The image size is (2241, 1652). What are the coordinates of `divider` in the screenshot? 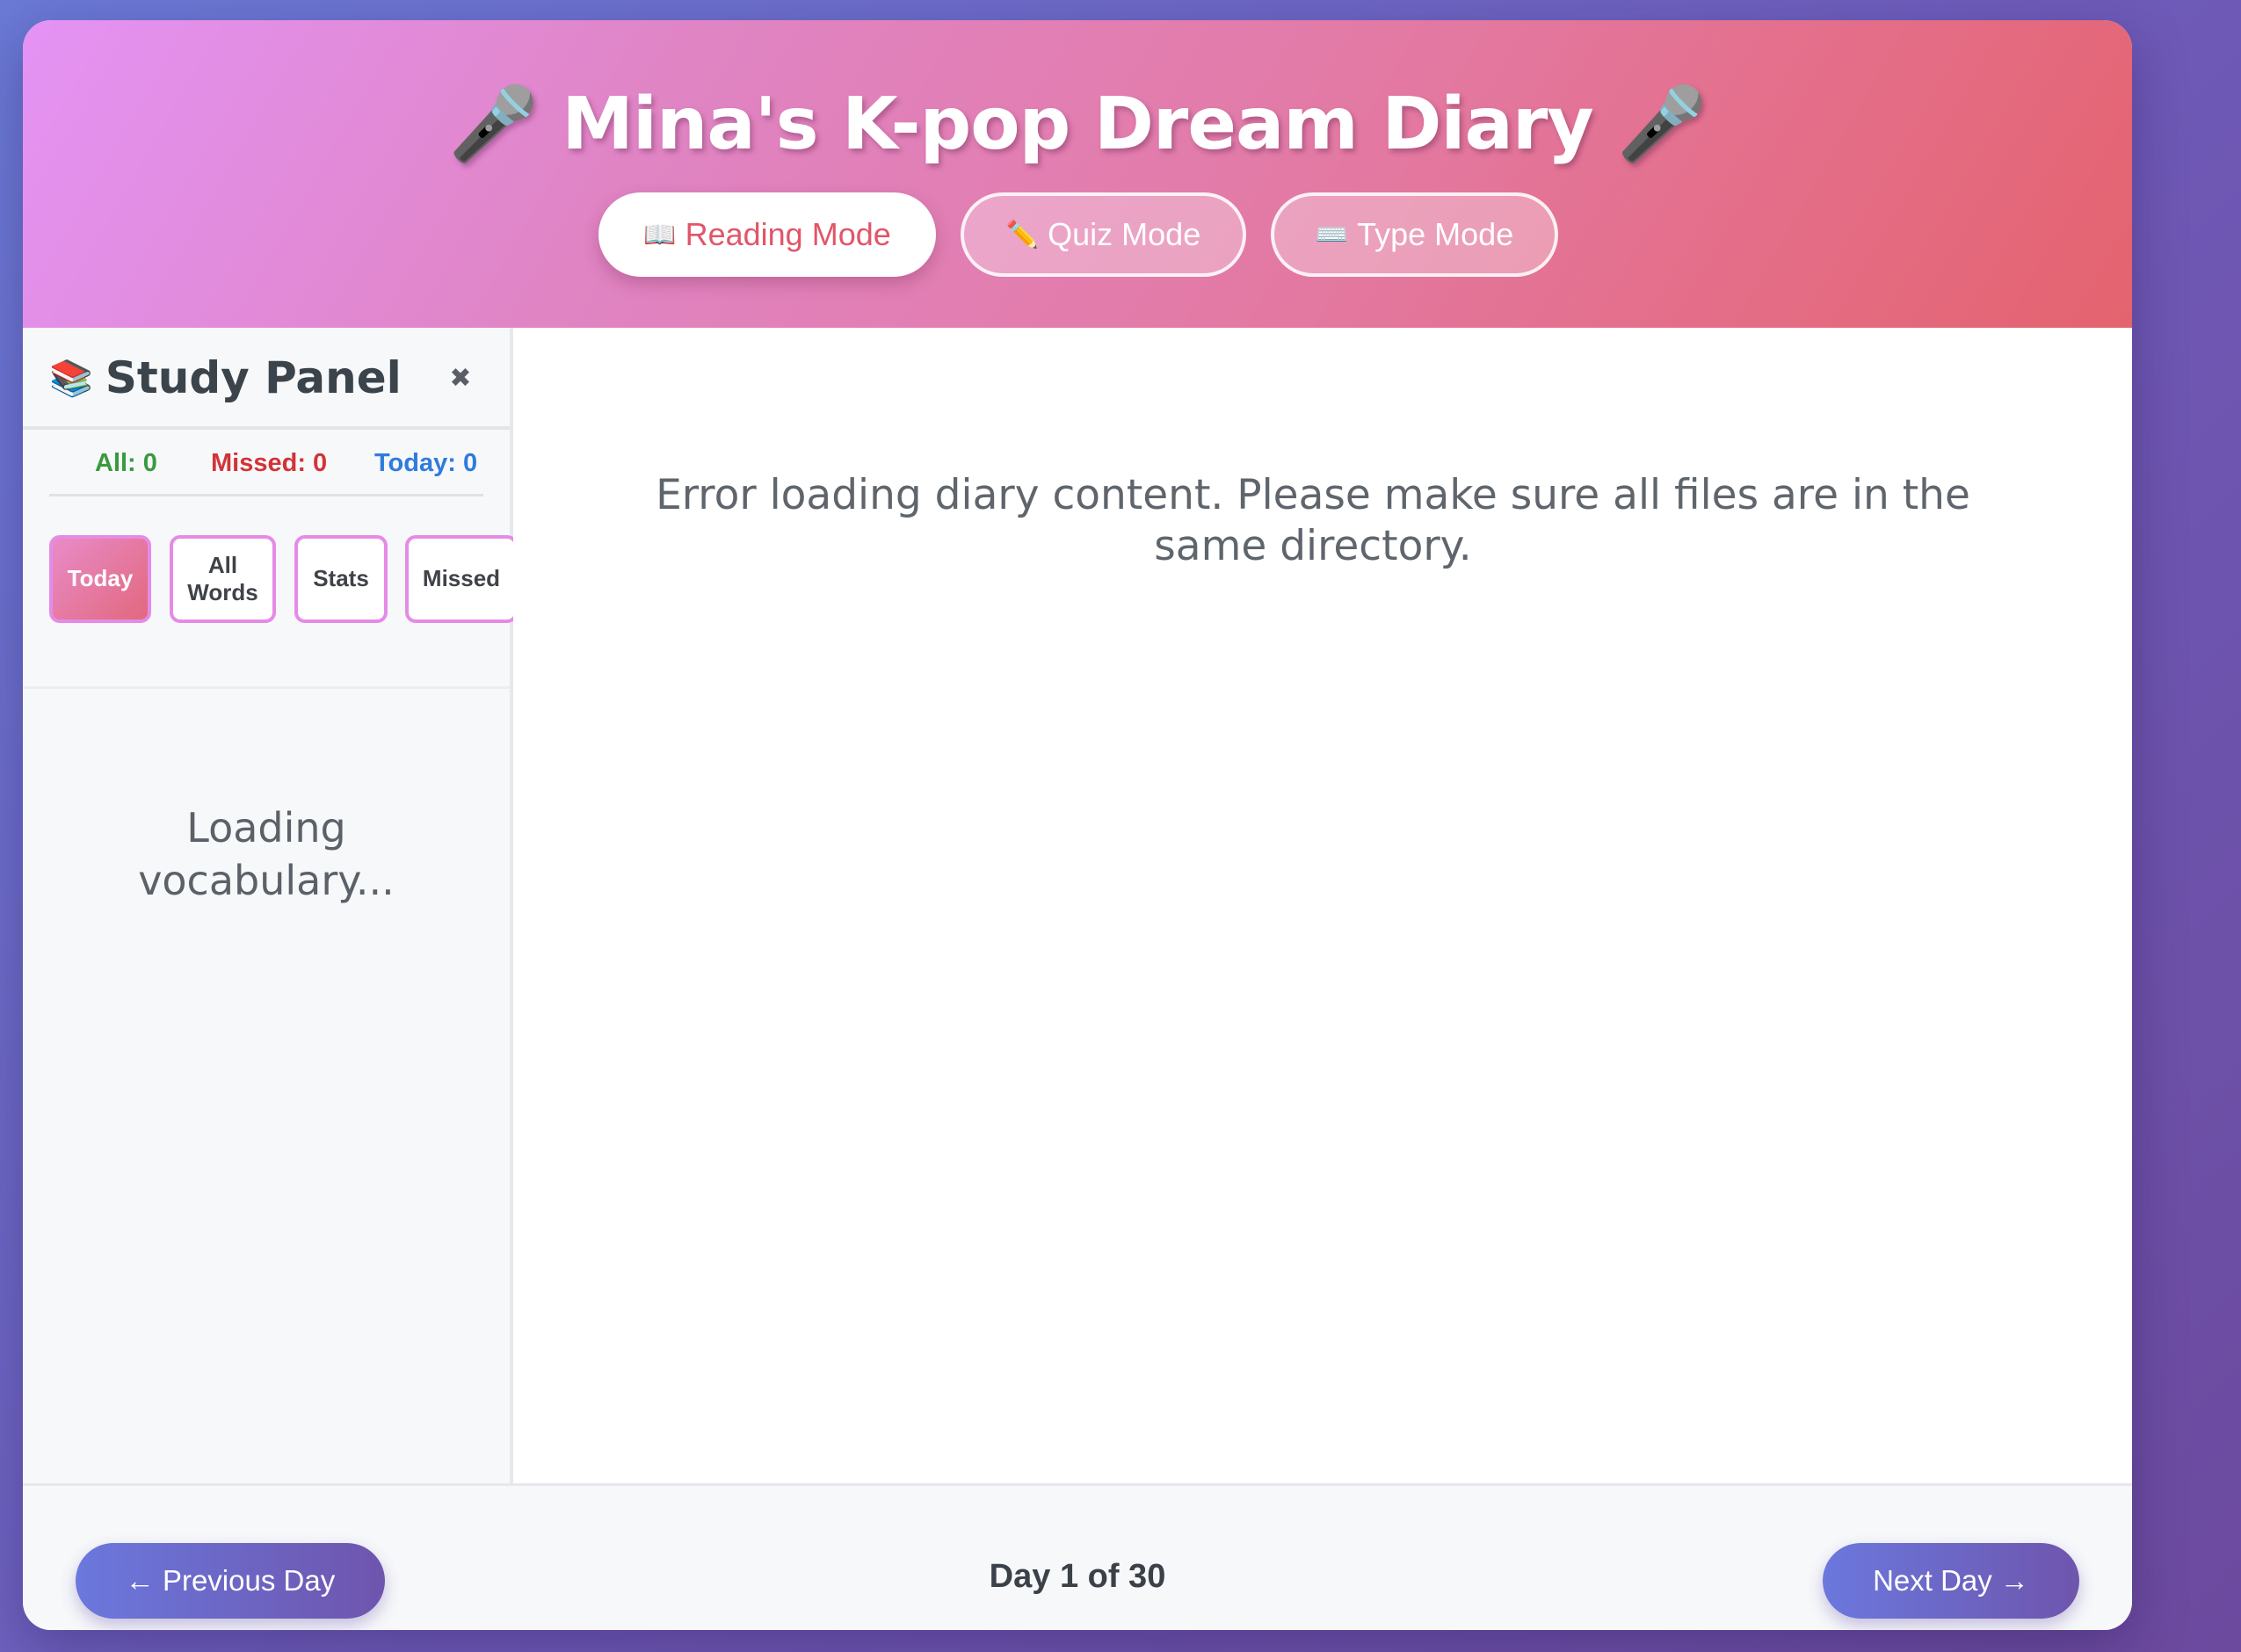 It's located at (266, 687).